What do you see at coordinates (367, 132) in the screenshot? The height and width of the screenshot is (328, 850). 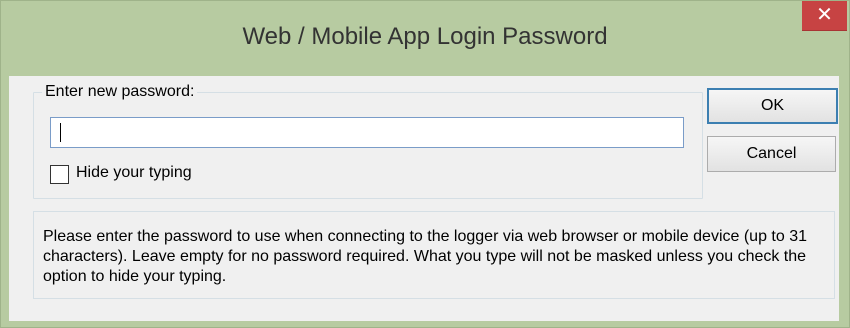 I see `password-input` at bounding box center [367, 132].